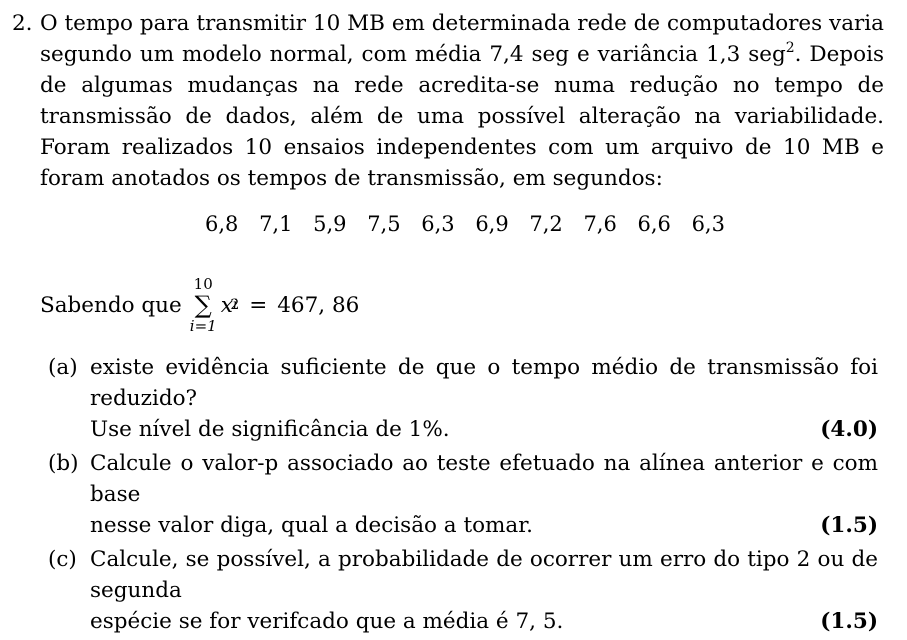 This screenshot has width=907, height=640. Describe the element at coordinates (62, 559) in the screenshot. I see `item-label: (c)` at that location.